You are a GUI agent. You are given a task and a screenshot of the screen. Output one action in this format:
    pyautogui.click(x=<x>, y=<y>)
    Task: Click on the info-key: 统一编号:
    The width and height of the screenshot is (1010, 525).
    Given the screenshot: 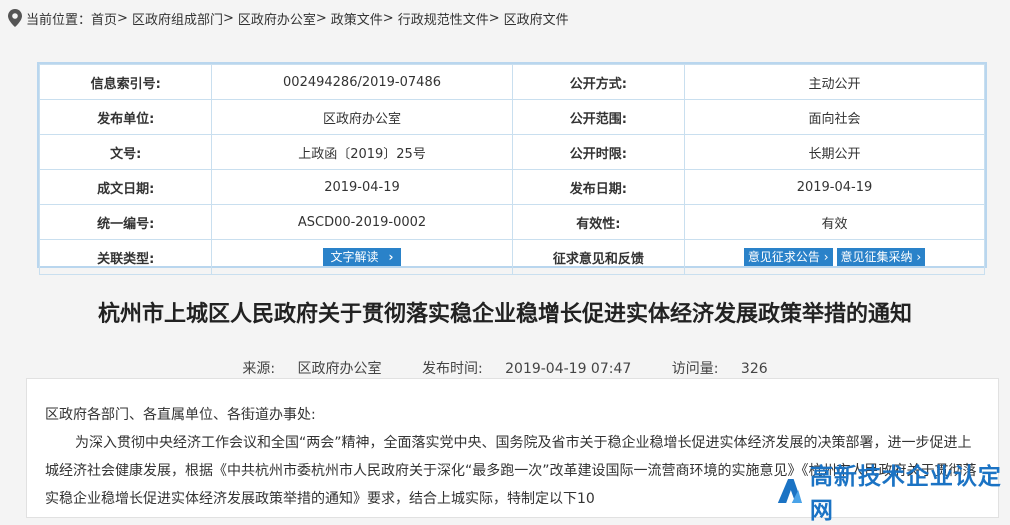 What is the action you would take?
    pyautogui.click(x=125, y=222)
    